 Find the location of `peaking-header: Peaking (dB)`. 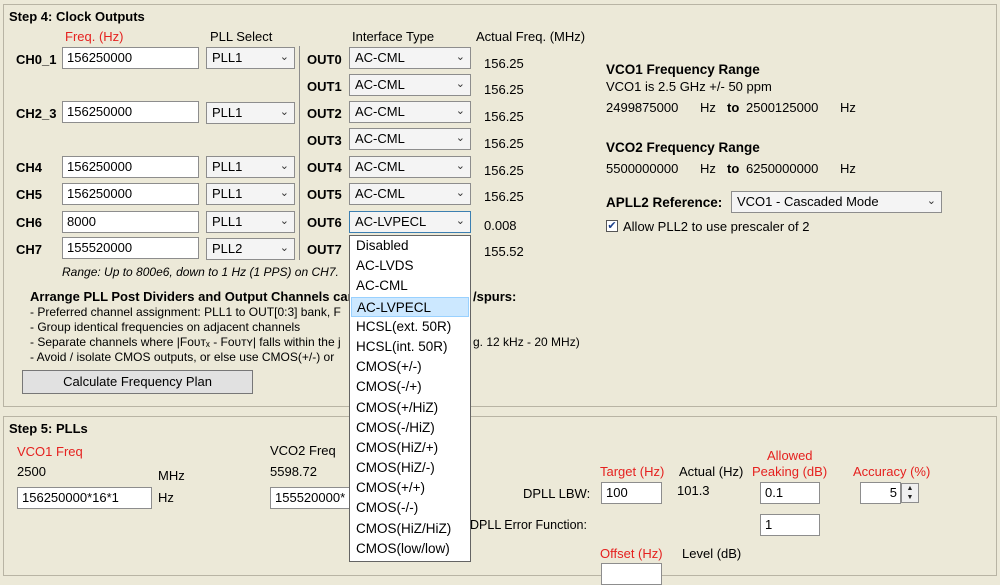

peaking-header: Peaking (dB) is located at coordinates (790, 471).